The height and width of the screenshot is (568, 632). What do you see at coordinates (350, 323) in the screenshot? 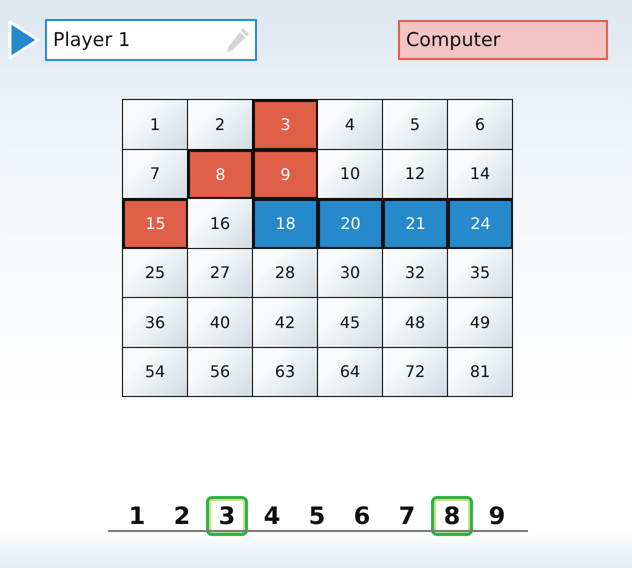
I see `board-cell: 45` at bounding box center [350, 323].